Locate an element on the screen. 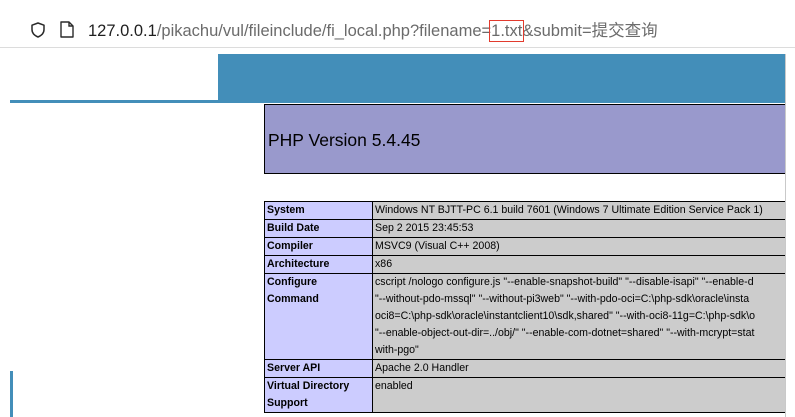  row-value-line: MSVC9 (Visual C++ 2008) is located at coordinates (437, 246).